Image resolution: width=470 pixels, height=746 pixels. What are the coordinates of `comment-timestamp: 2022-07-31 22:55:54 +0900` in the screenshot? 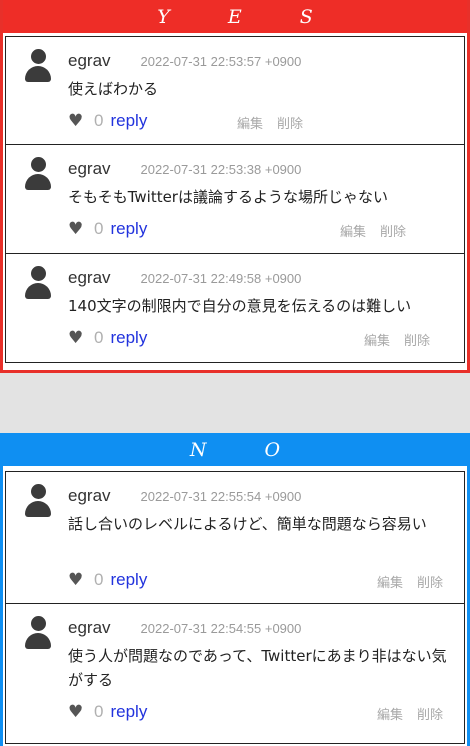 It's located at (221, 496).